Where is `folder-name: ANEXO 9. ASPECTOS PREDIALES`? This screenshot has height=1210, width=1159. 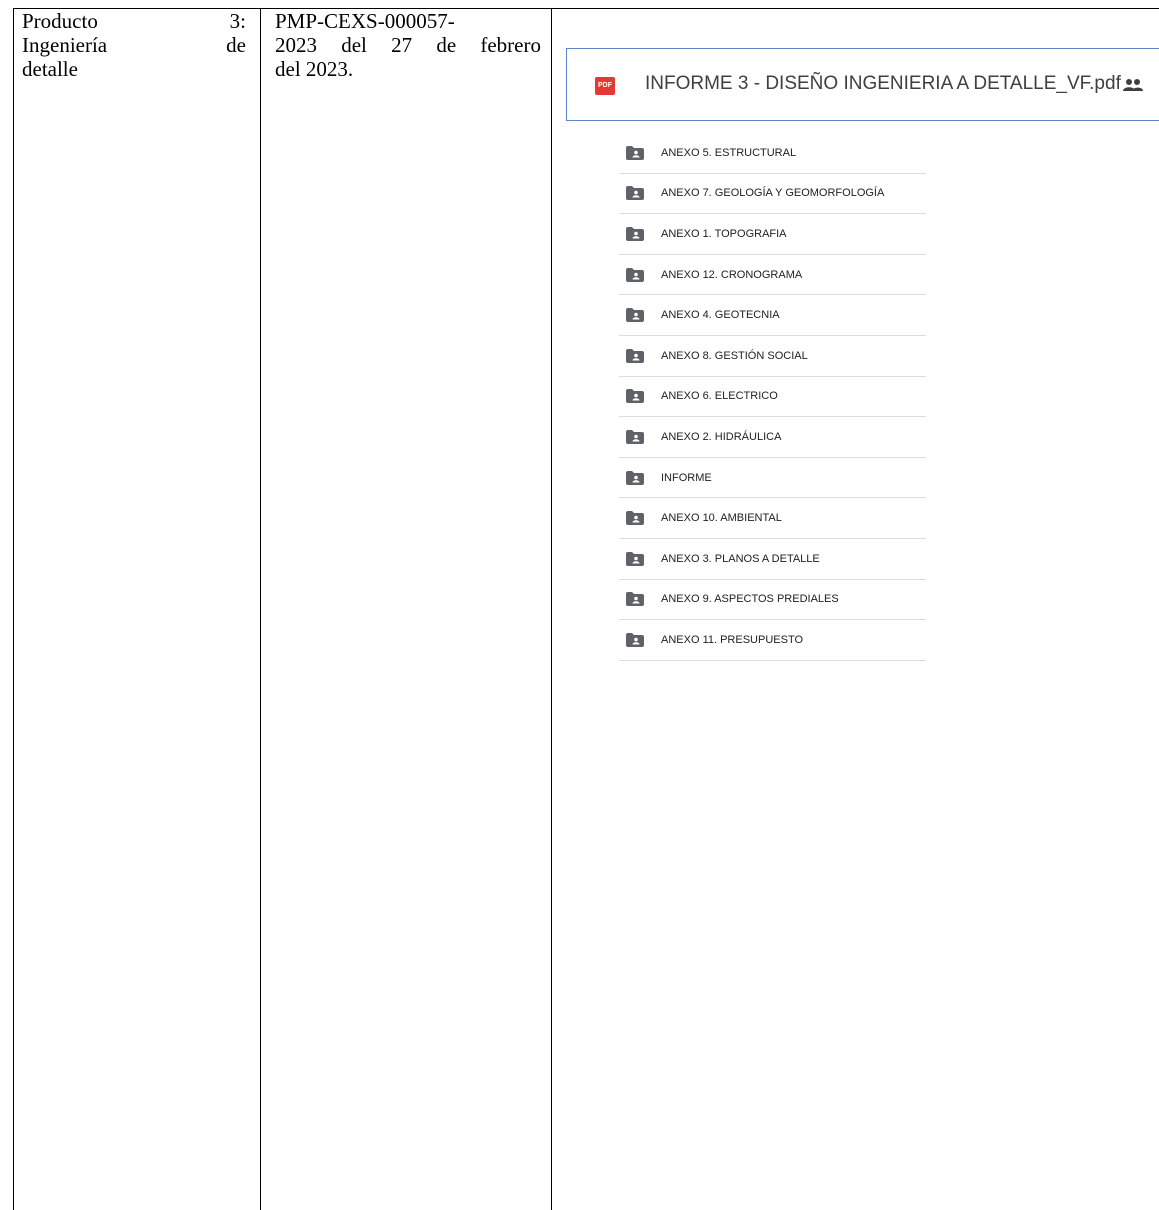 folder-name: ANEXO 9. ASPECTOS PREDIALES is located at coordinates (750, 599).